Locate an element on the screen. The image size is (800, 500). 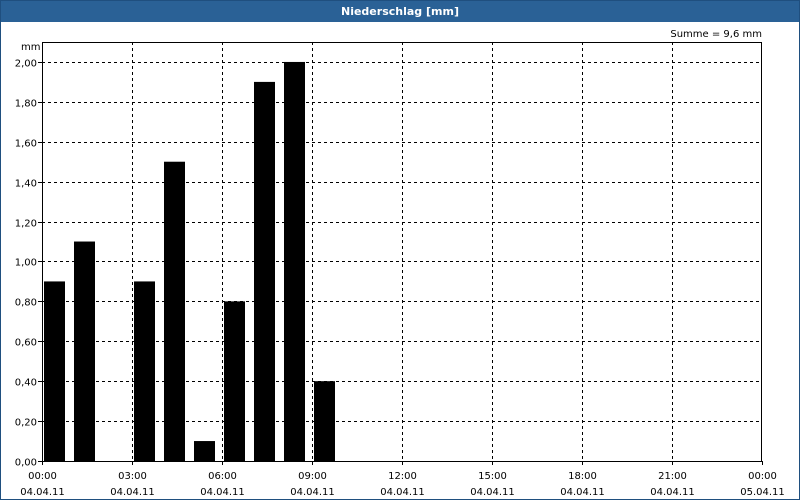
x-tick-date: 05.04.11 is located at coordinates (762, 492).